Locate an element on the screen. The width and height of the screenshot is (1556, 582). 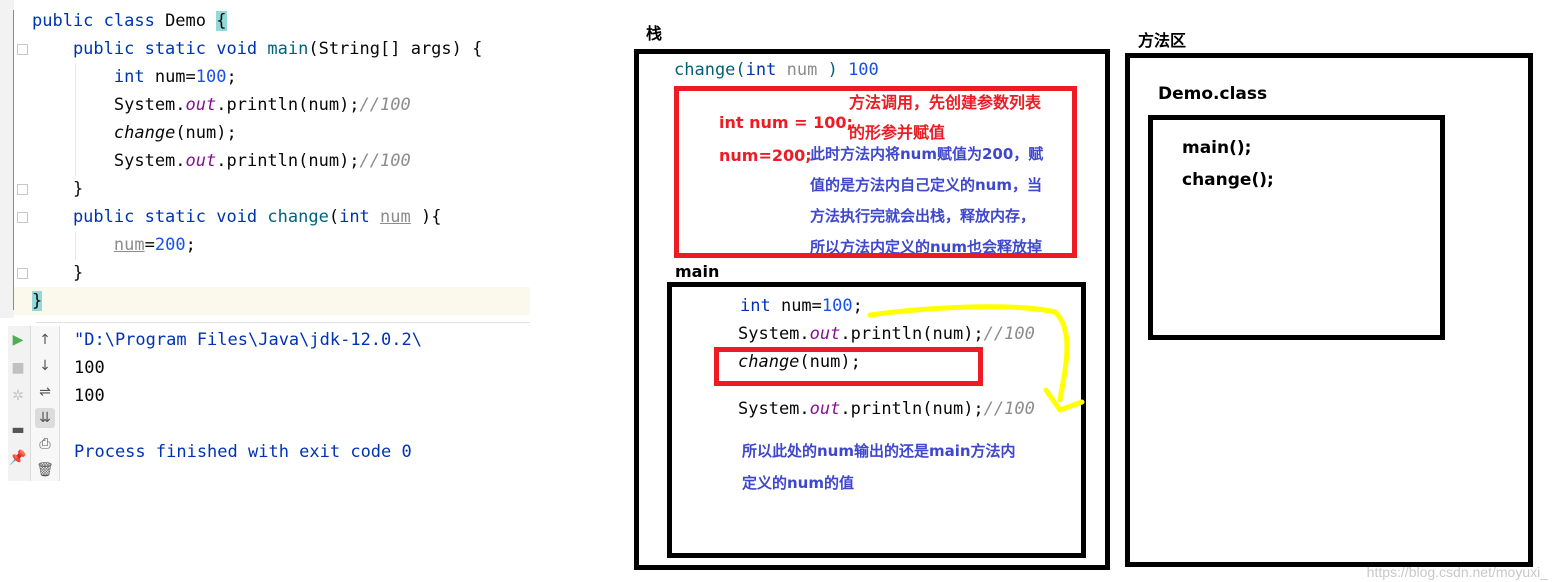
note-line: 值的是方法内自己定义的num，当 is located at coordinates (926, 185).